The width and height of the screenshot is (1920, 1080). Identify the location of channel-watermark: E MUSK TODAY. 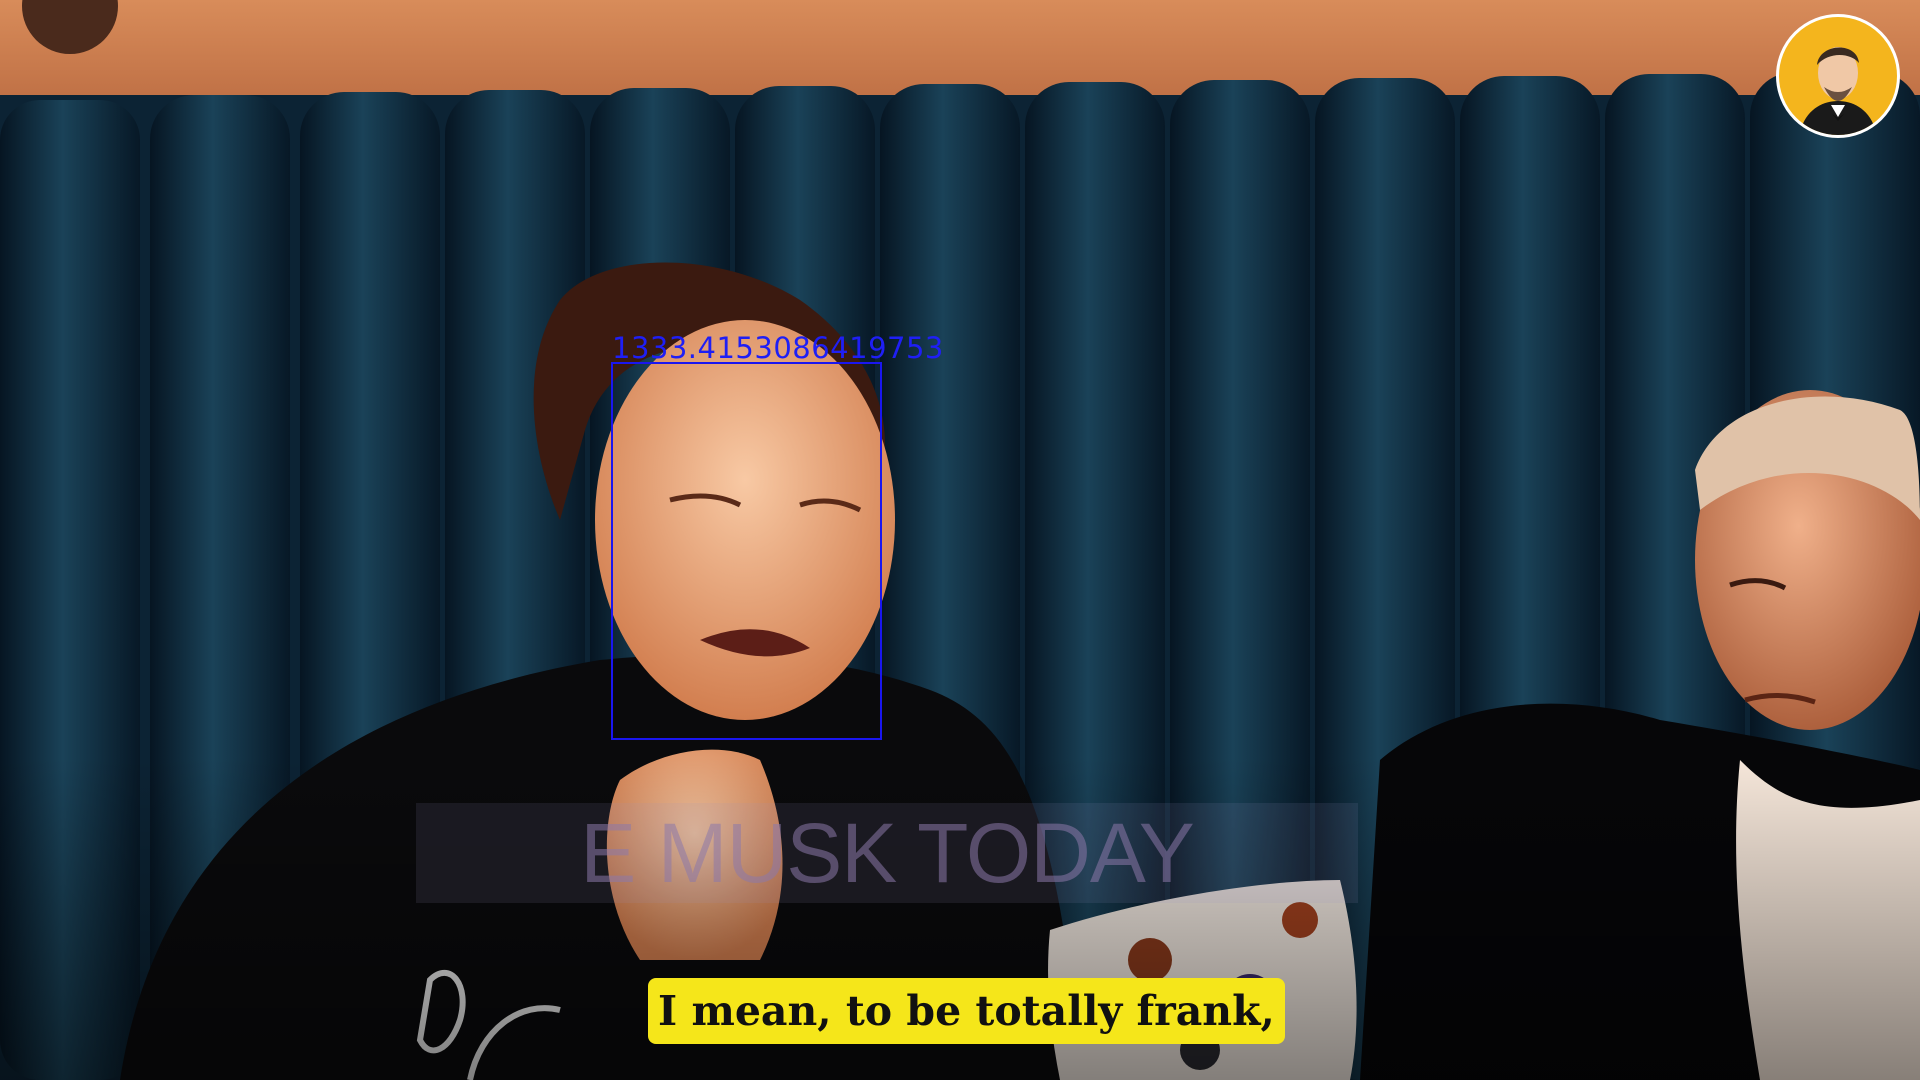
(887, 853).